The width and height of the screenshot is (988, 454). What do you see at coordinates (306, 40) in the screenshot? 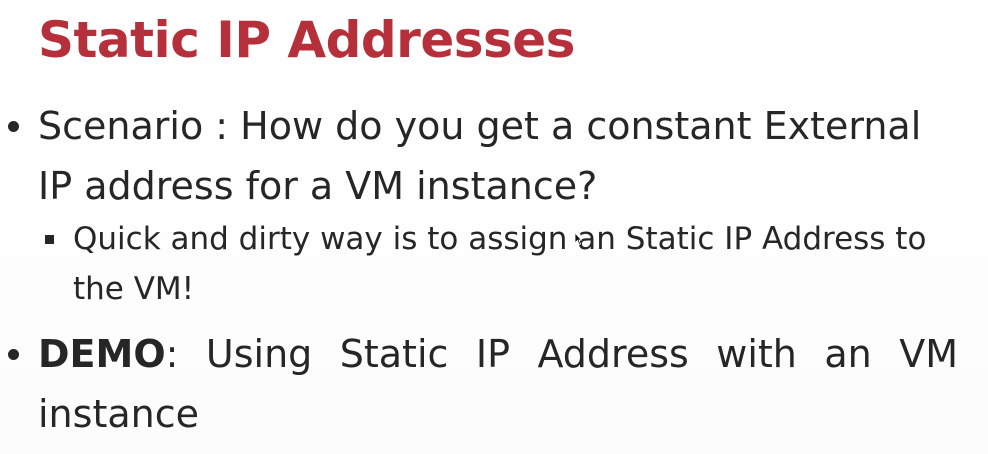
I see `slide-title: Static IP Addresses` at bounding box center [306, 40].